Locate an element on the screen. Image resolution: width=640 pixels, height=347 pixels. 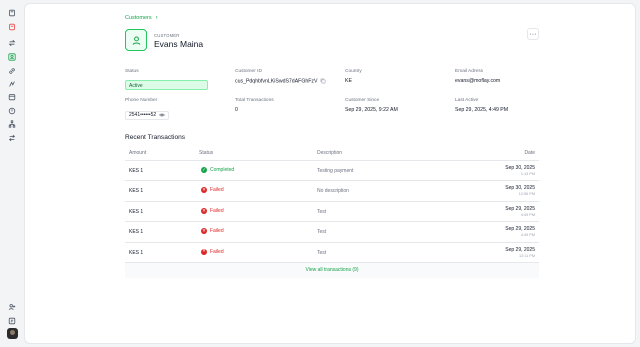
status-badge: Active is located at coordinates (166, 85).